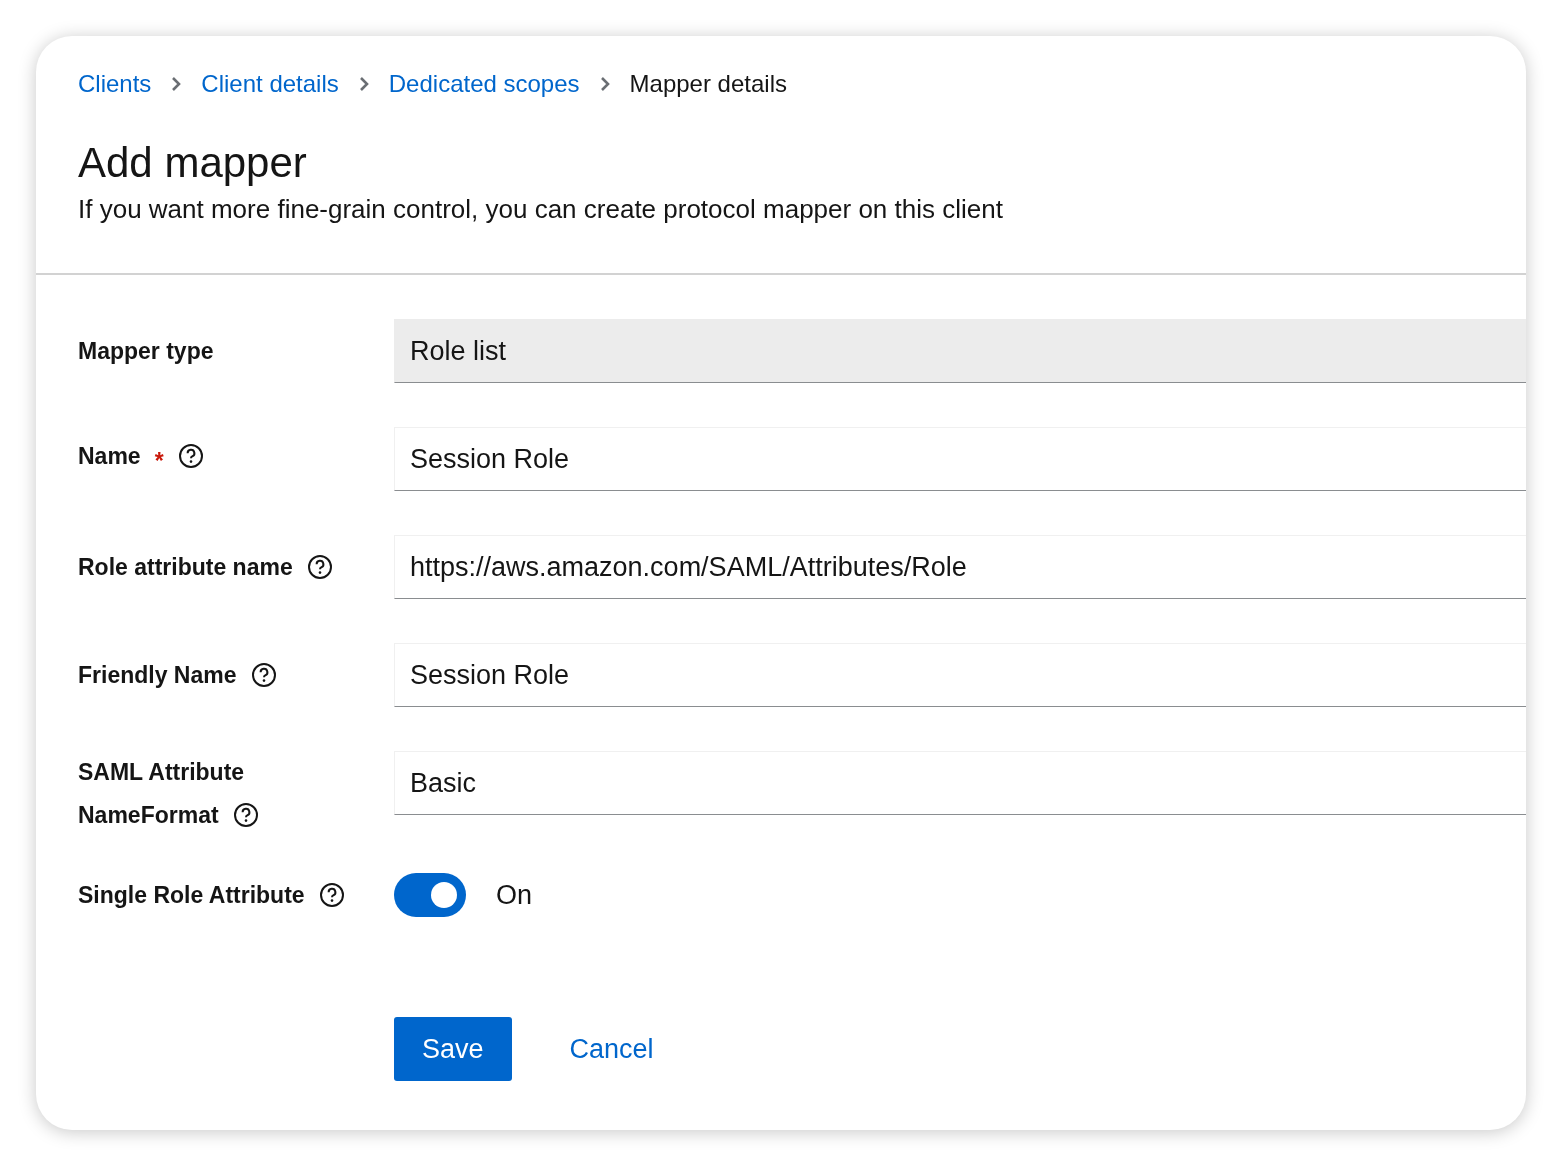 The width and height of the screenshot is (1562, 1166). Describe the element at coordinates (960, 351) in the screenshot. I see `readonly-field: Role list` at that location.